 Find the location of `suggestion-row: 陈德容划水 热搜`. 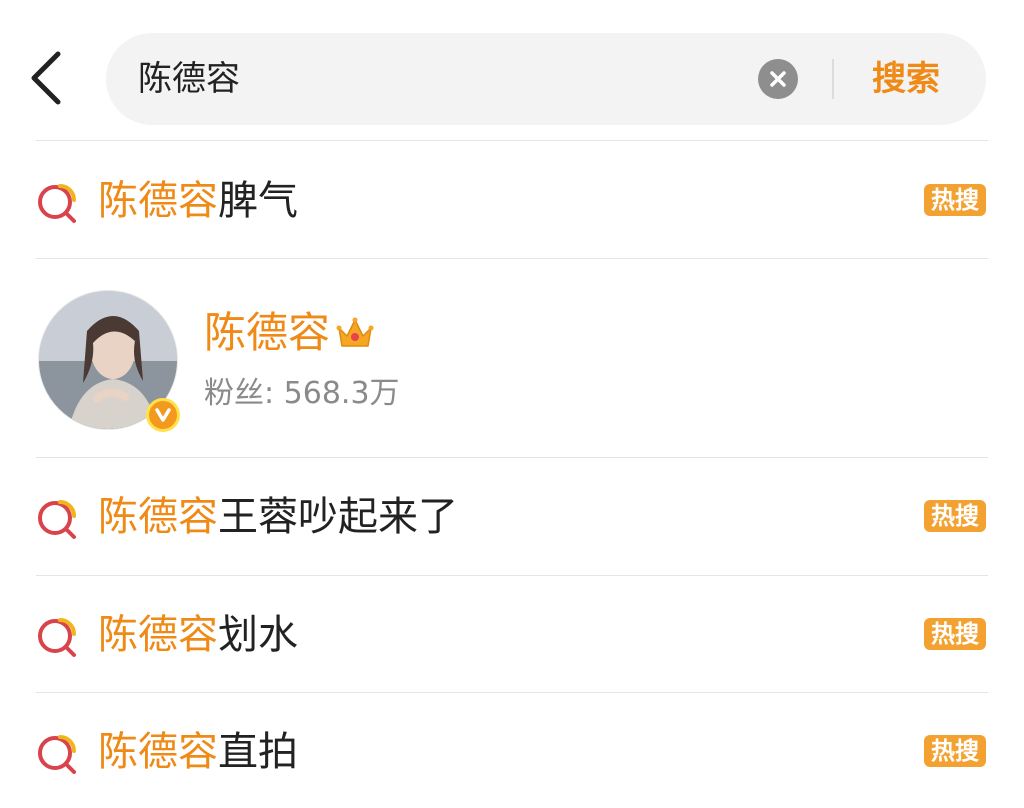

suggestion-row: 陈德容划水 热搜 is located at coordinates (512, 634).